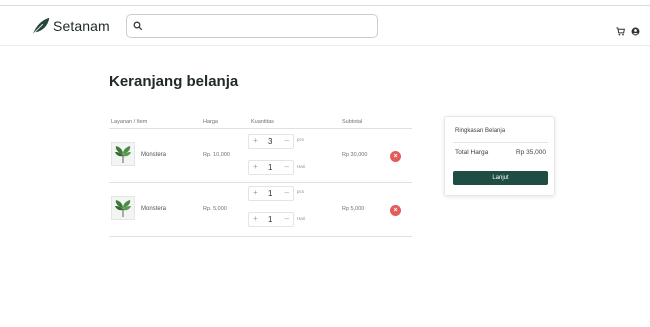 This screenshot has width=650, height=327. What do you see at coordinates (129, 122) in the screenshot?
I see `column-header-item: Layanan / Item` at bounding box center [129, 122].